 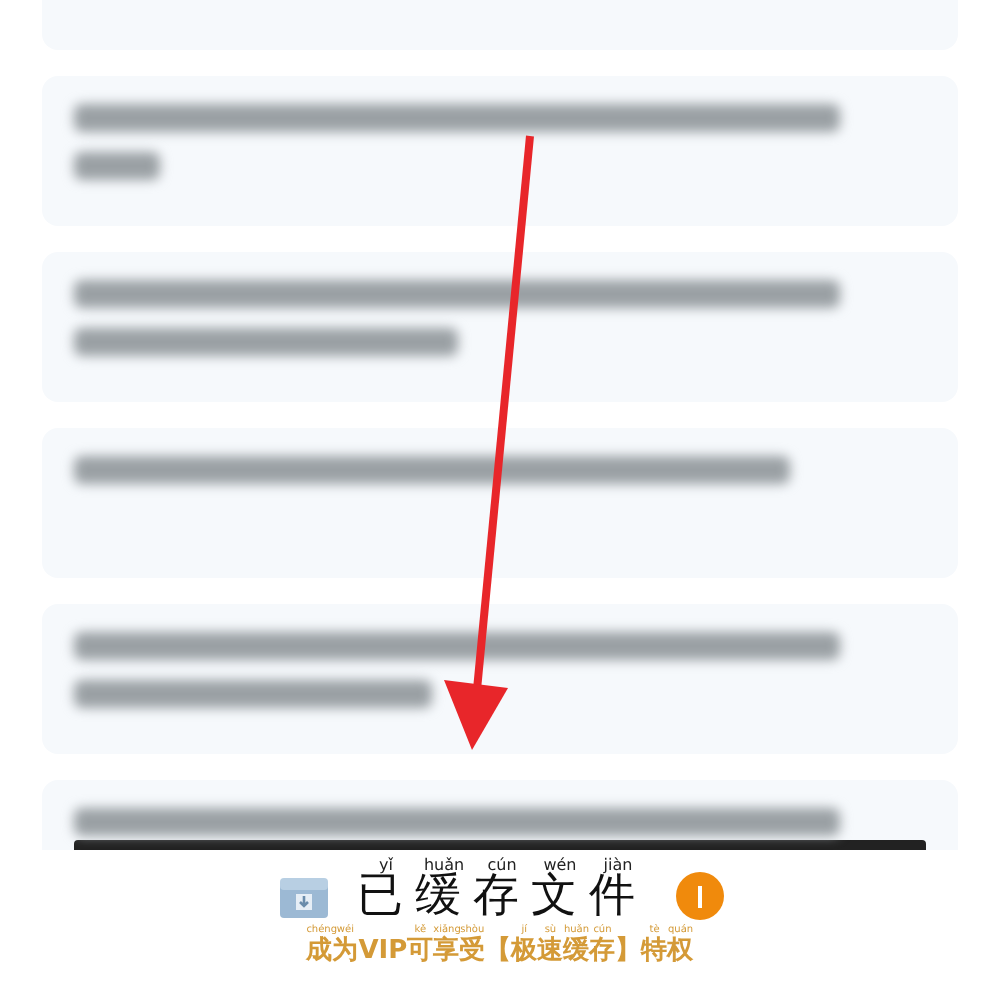 I want to click on pinyin-text: wén, so click(x=561, y=866).